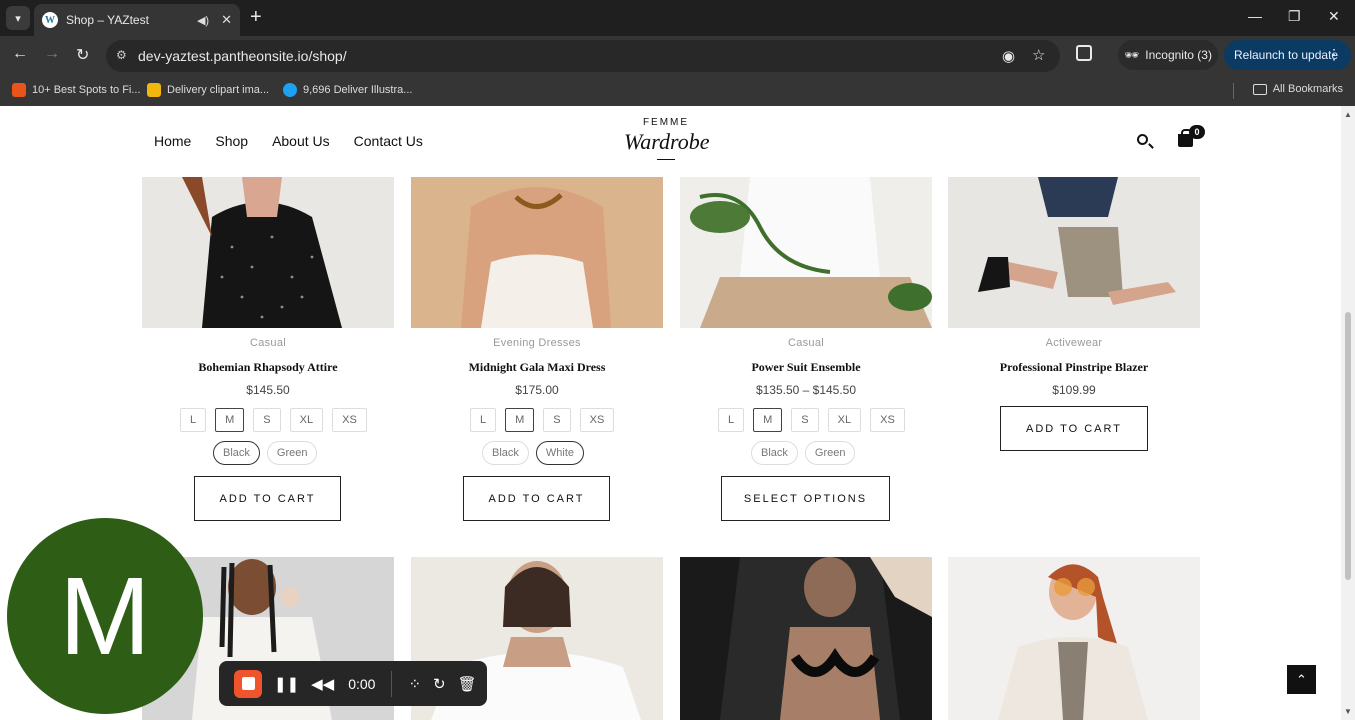  I want to click on tab-shop: W Shop – YAZtest ◀) ✕, so click(137, 20).